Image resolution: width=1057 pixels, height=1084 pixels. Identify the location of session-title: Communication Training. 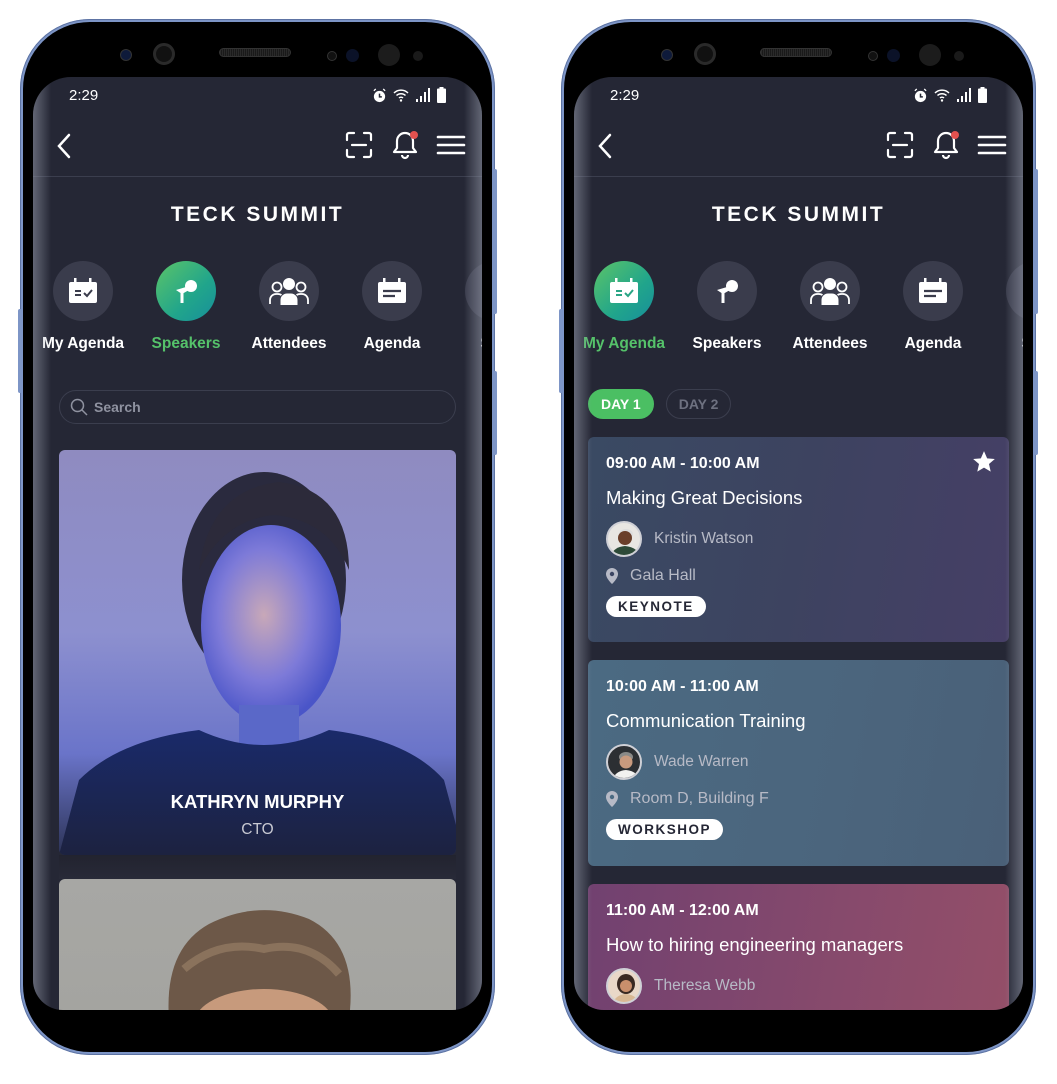
(706, 720).